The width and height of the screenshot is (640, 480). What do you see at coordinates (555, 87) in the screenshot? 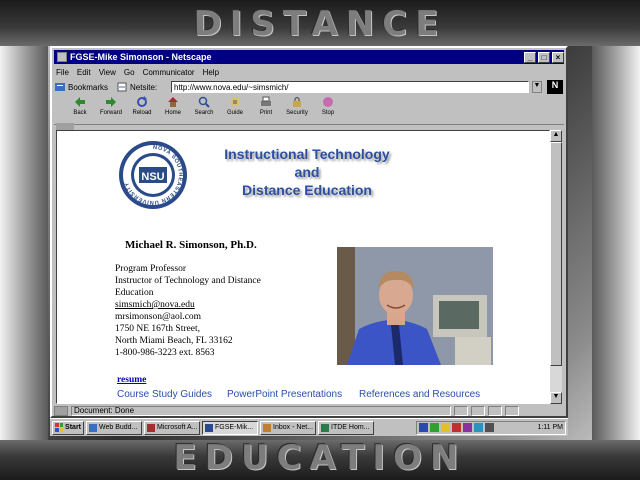
I see `netscape-logo-icon: N` at bounding box center [555, 87].